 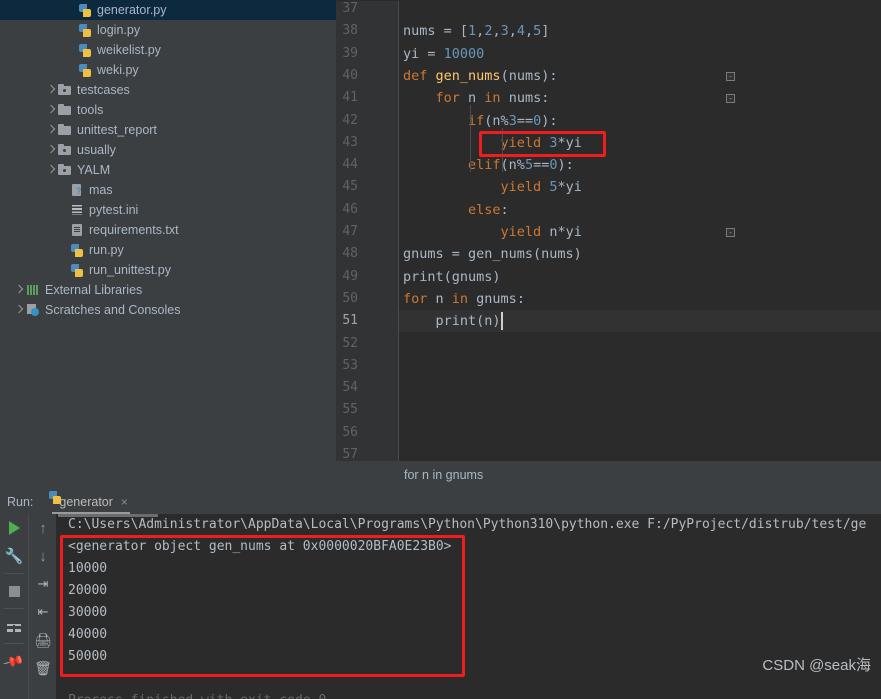 I want to click on line-number: 42, so click(x=350, y=120).